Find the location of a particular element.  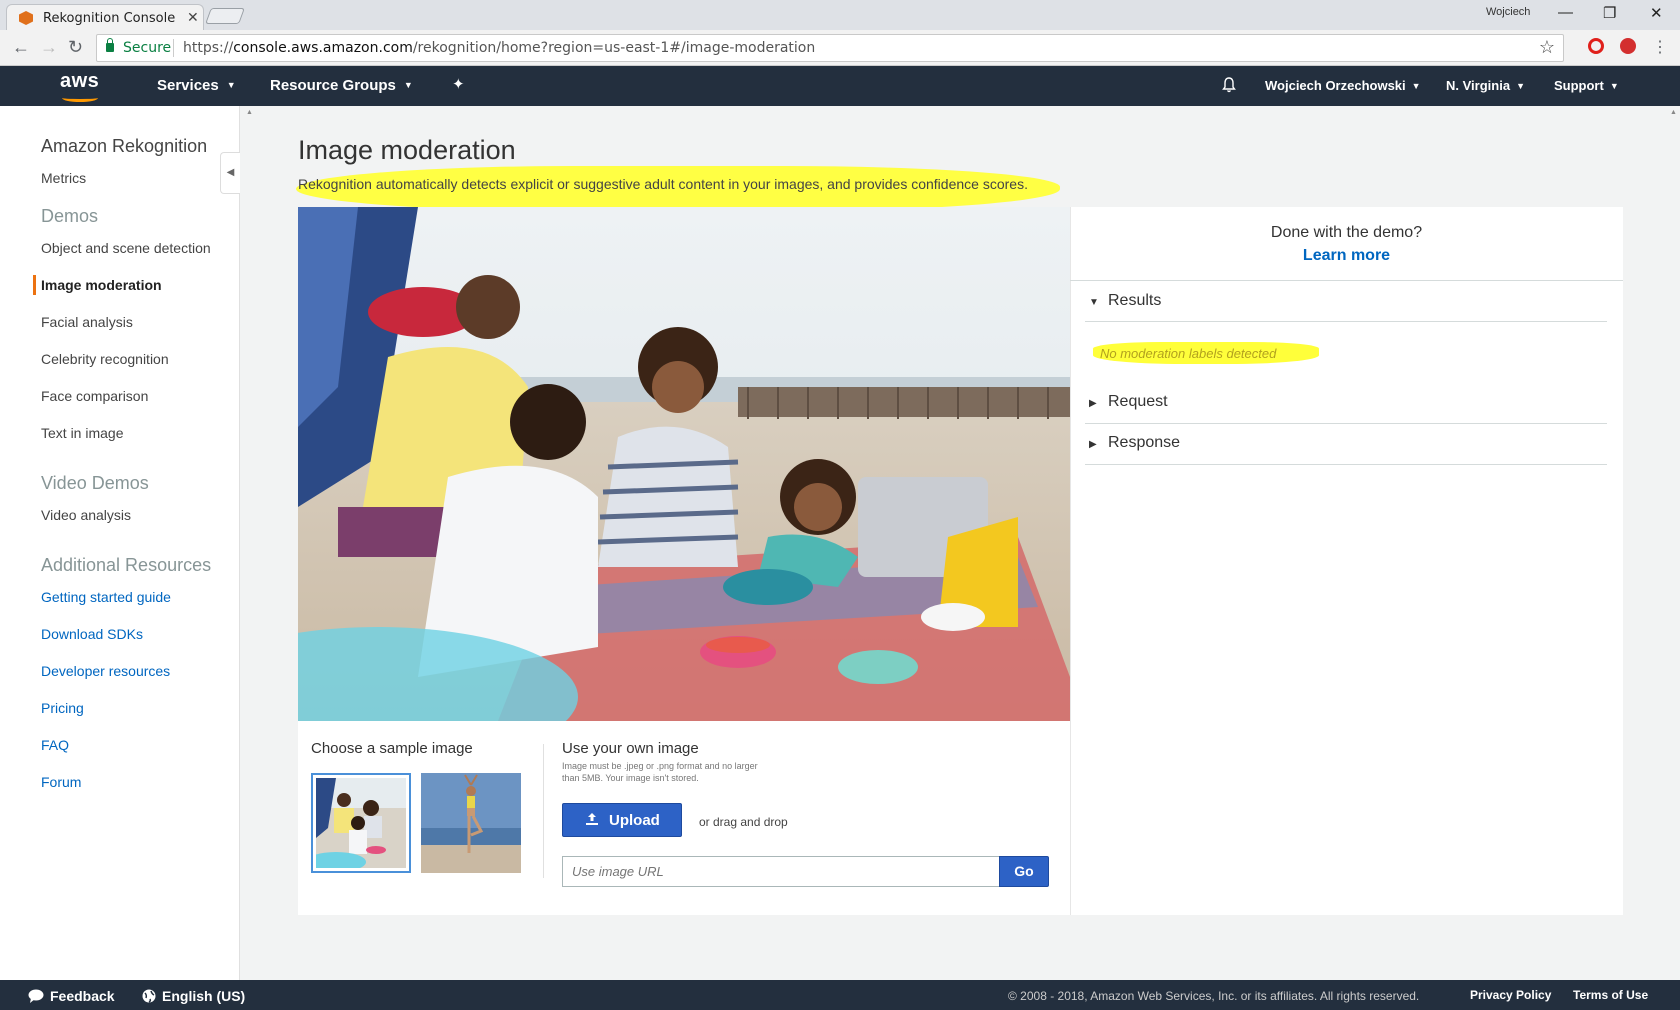

region-label: N. Virginia is located at coordinates (1478, 85).